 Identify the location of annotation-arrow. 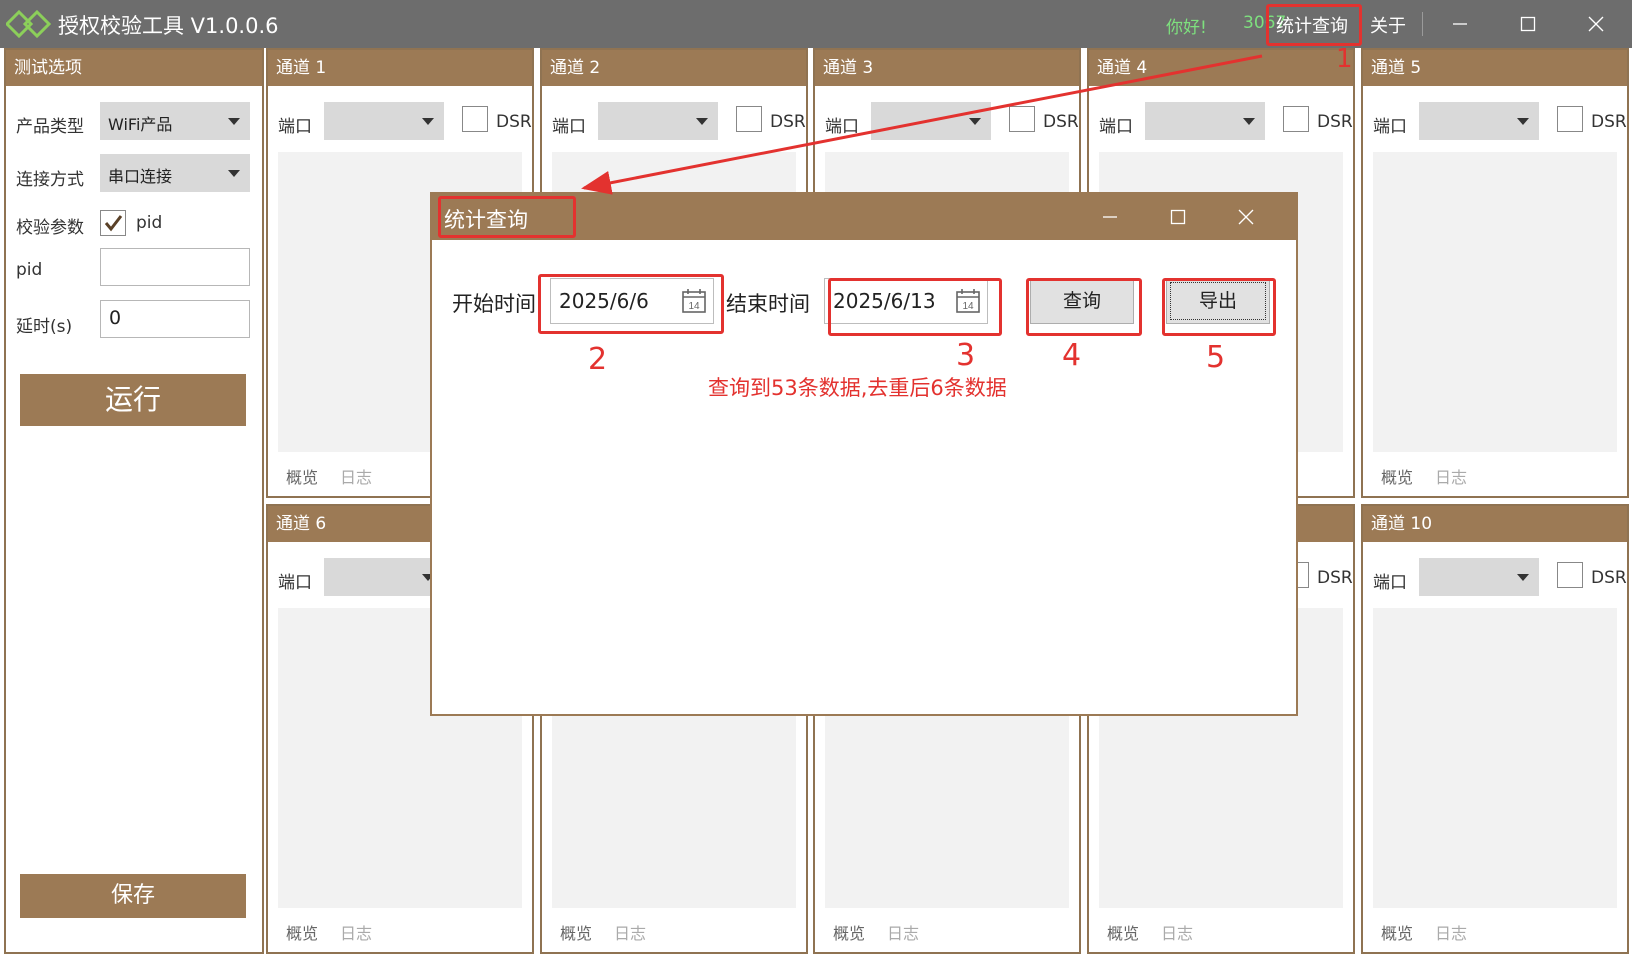
(922, 124).